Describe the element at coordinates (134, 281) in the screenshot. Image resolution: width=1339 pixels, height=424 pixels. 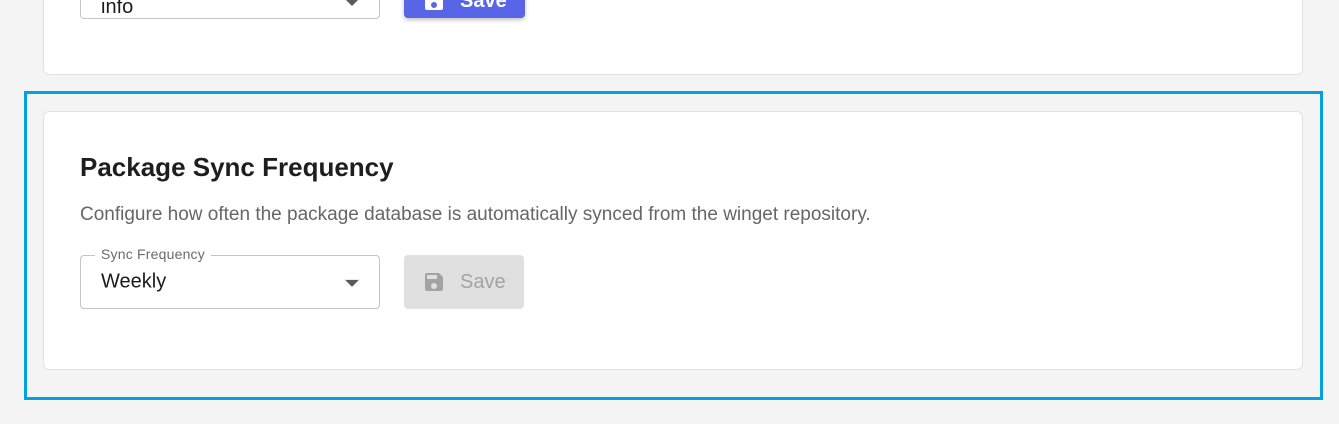
I see `sync-frequency-value: Weekly` at that location.